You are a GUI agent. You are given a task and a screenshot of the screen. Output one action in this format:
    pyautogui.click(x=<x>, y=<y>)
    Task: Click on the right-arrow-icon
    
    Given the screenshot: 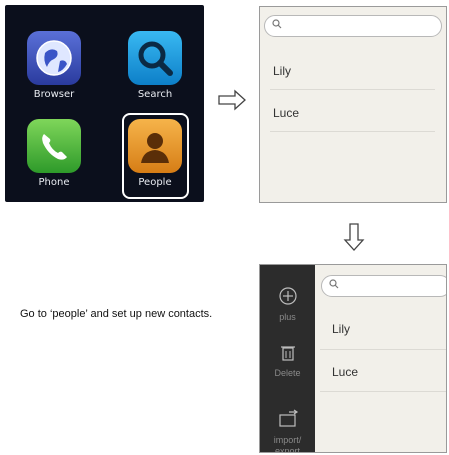 What is the action you would take?
    pyautogui.click(x=232, y=102)
    